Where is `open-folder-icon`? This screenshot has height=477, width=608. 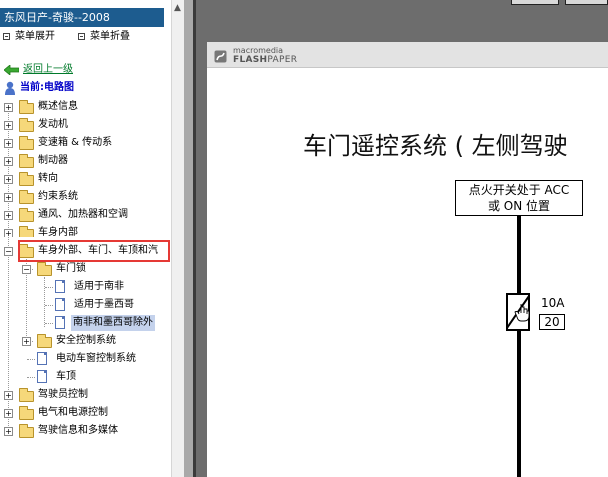 open-folder-icon is located at coordinates (44, 269).